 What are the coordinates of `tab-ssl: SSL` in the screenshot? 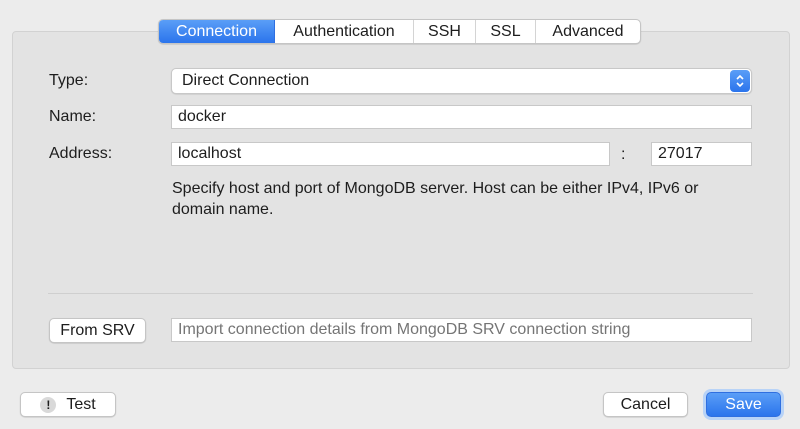 It's located at (506, 31).